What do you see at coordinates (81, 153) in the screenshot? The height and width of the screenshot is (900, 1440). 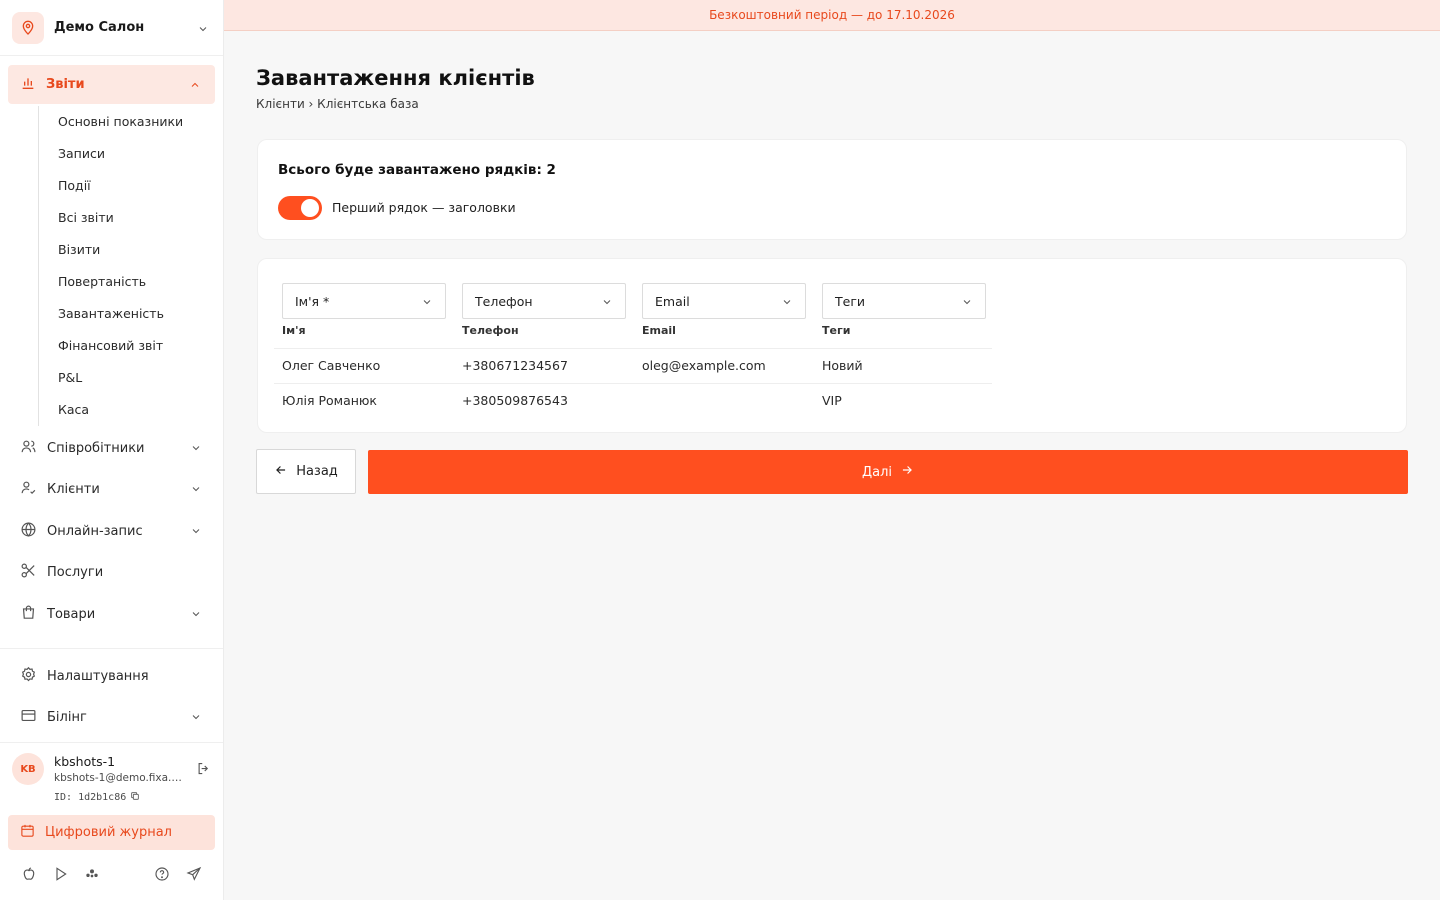 I see `sidebar-subitem-records: Записи` at bounding box center [81, 153].